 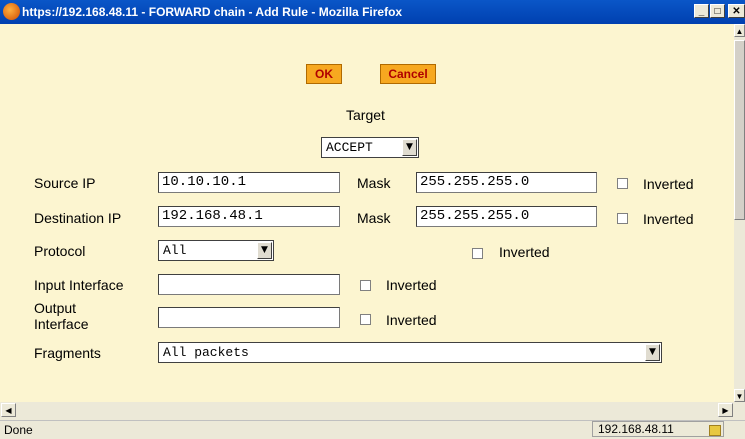 I want to click on protocol-select: All ▼, so click(x=216, y=250).